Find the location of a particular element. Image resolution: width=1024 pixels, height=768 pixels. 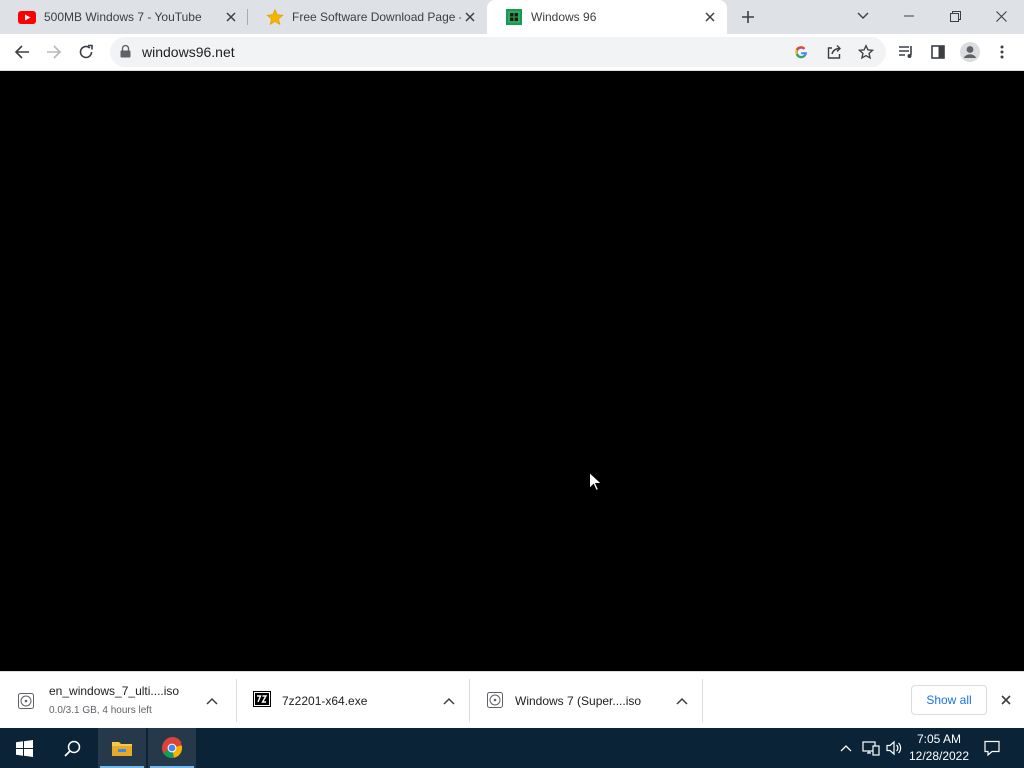

7z-file-icon is located at coordinates (263, 701).